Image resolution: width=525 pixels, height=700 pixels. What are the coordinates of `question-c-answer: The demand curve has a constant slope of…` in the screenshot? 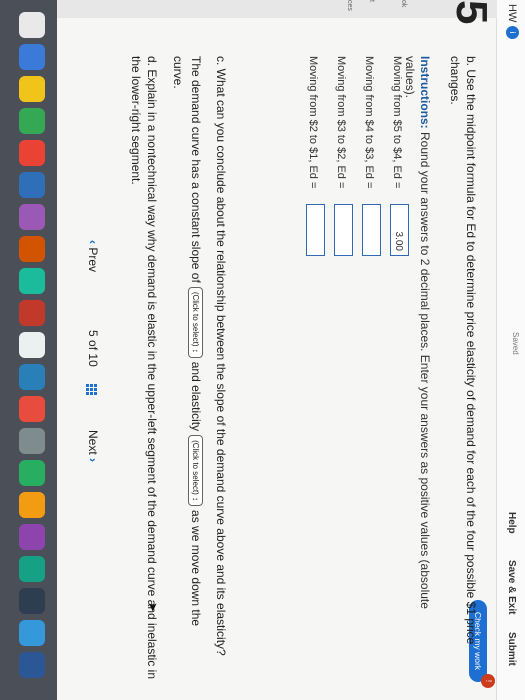 It's located at (187, 366).